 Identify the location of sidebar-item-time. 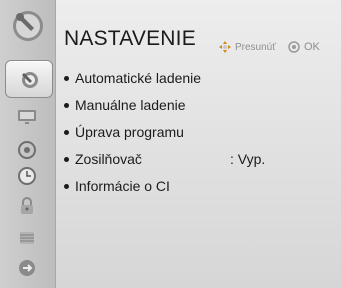
(27, 176).